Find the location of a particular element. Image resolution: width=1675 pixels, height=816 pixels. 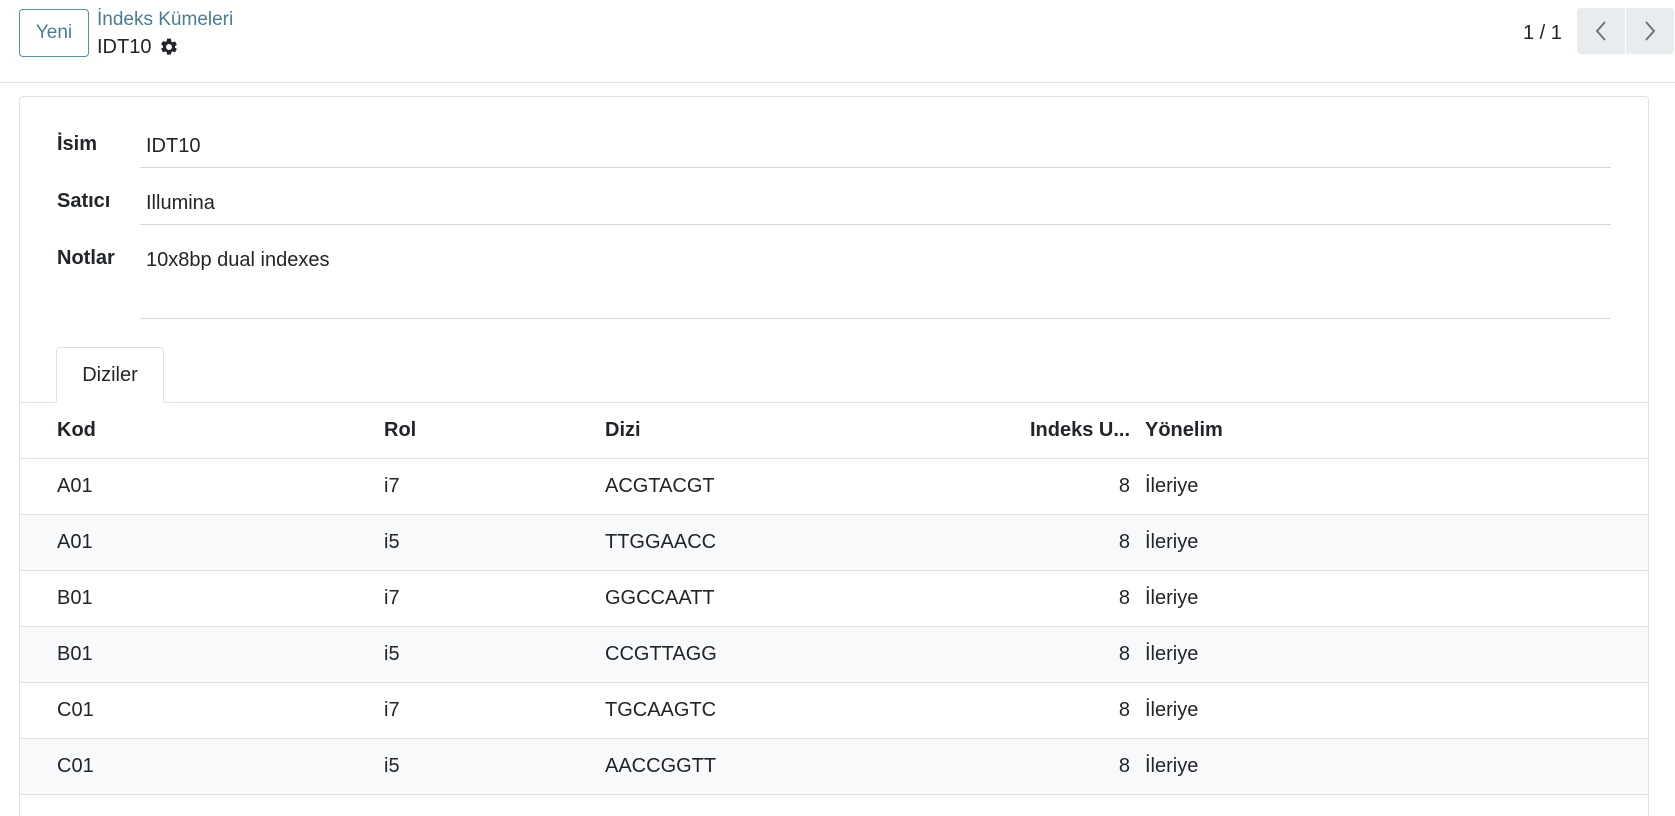

tab-diziler: Diziler is located at coordinates (110, 375).